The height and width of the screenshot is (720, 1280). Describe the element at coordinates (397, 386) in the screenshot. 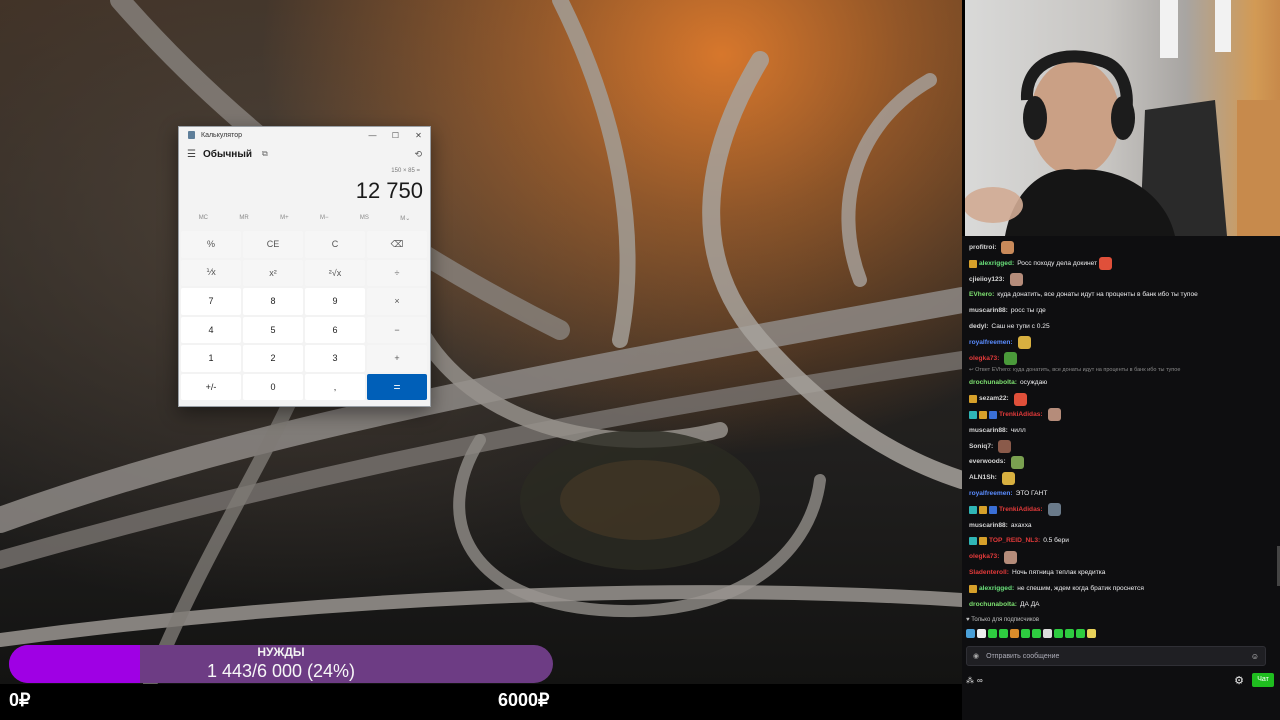

I see `calculator-key: =` at that location.